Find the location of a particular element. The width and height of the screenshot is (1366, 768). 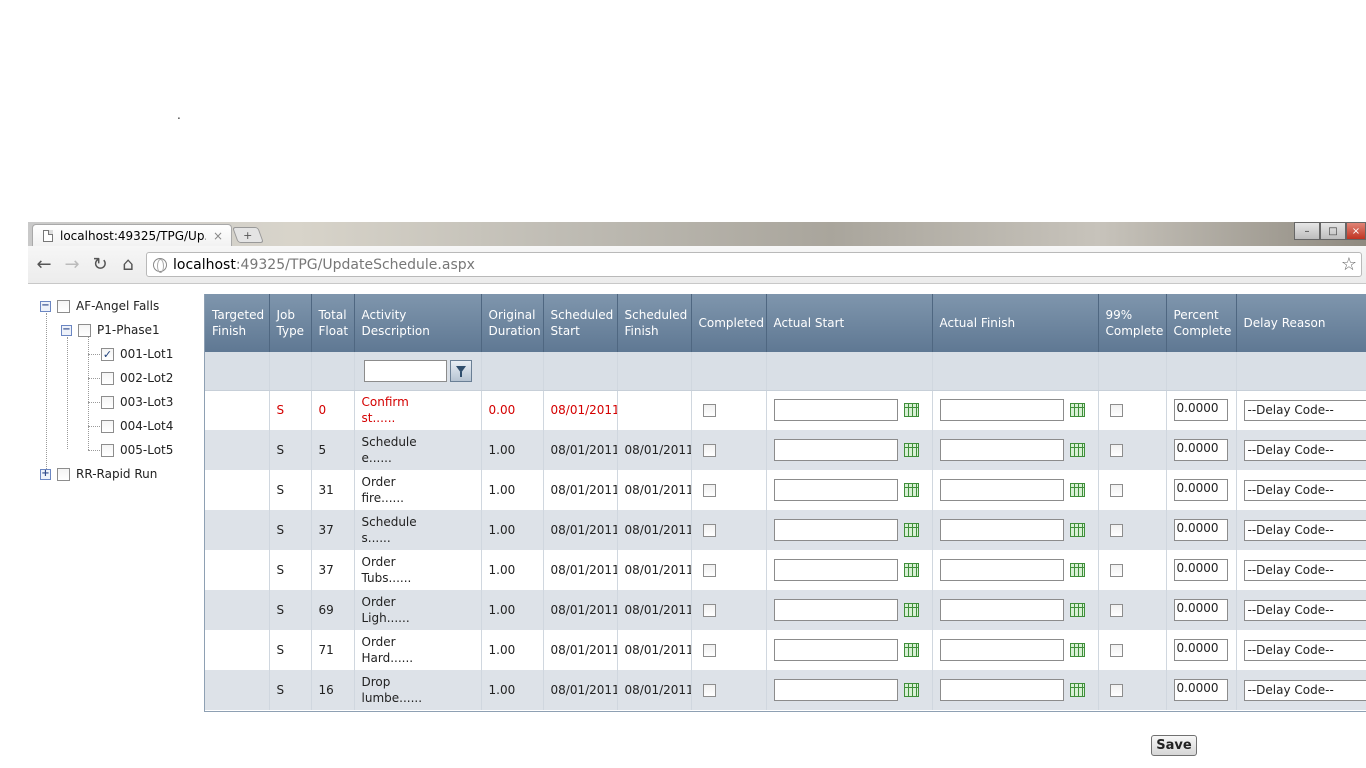

tree-node-label: P1-Phase1 is located at coordinates (128, 330).